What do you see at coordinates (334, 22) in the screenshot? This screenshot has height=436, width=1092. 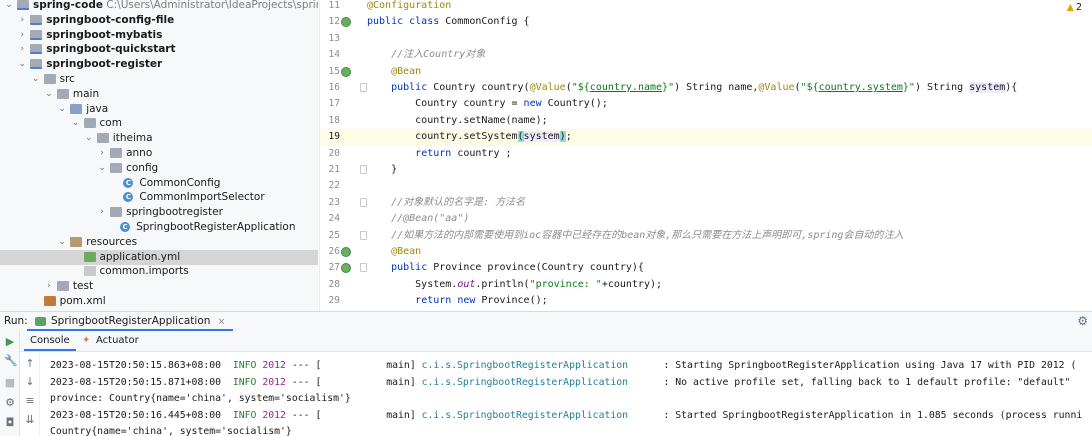 I see `line-number: 12` at bounding box center [334, 22].